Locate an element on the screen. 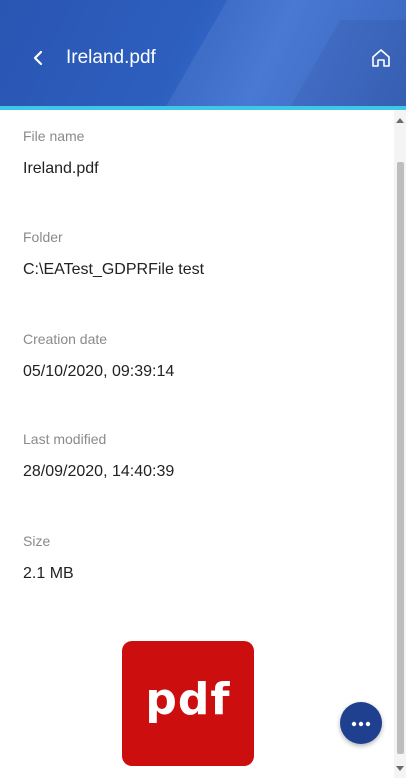 This screenshot has height=778, width=406. back-button is located at coordinates (38, 60).